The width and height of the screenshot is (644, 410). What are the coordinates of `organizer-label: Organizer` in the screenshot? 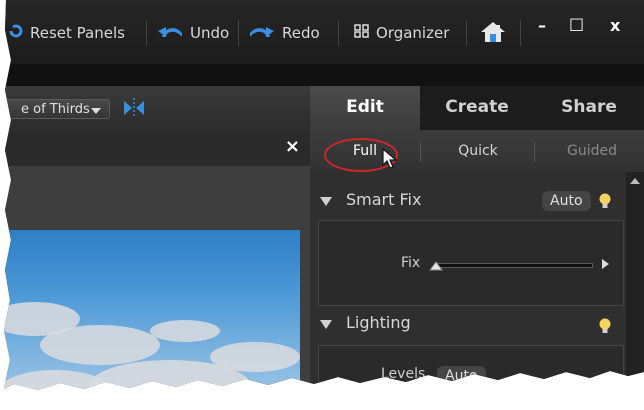 It's located at (413, 33).